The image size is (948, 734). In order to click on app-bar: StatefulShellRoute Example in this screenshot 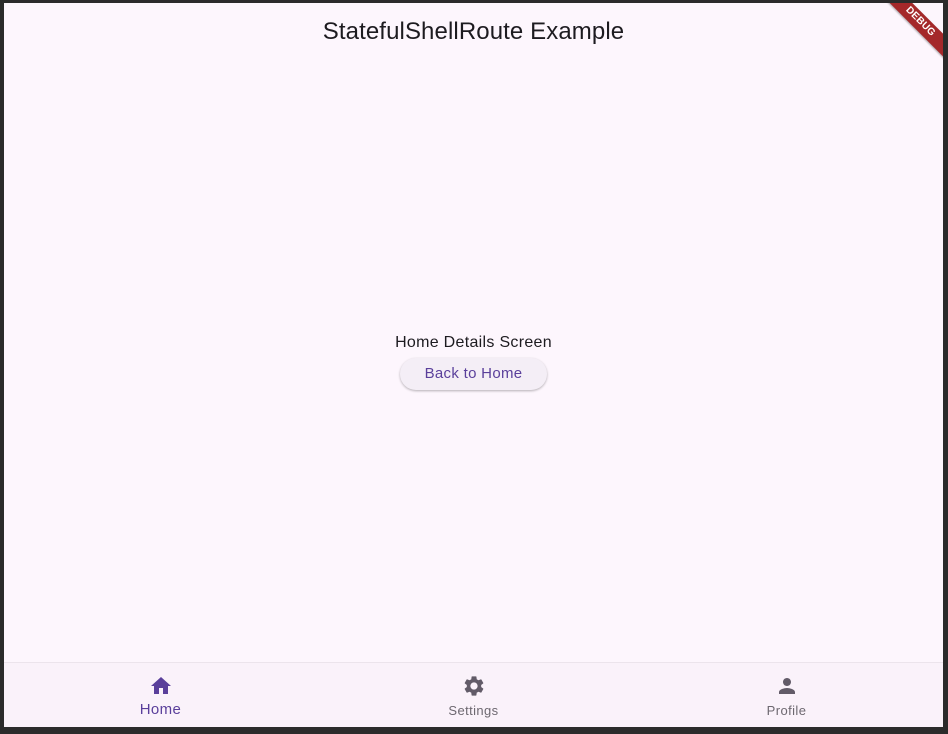, I will do `click(473, 32)`.